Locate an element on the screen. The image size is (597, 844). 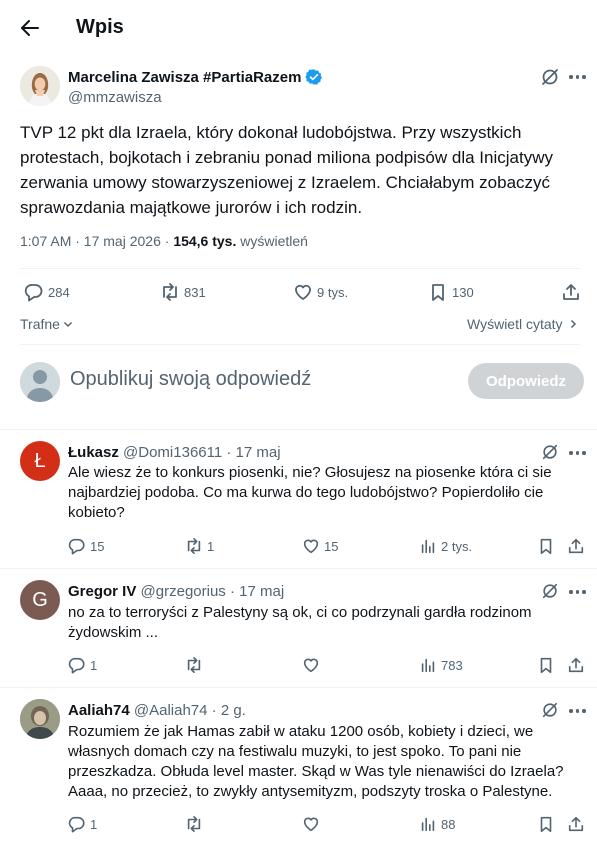
like-count: 15 is located at coordinates (331, 546).